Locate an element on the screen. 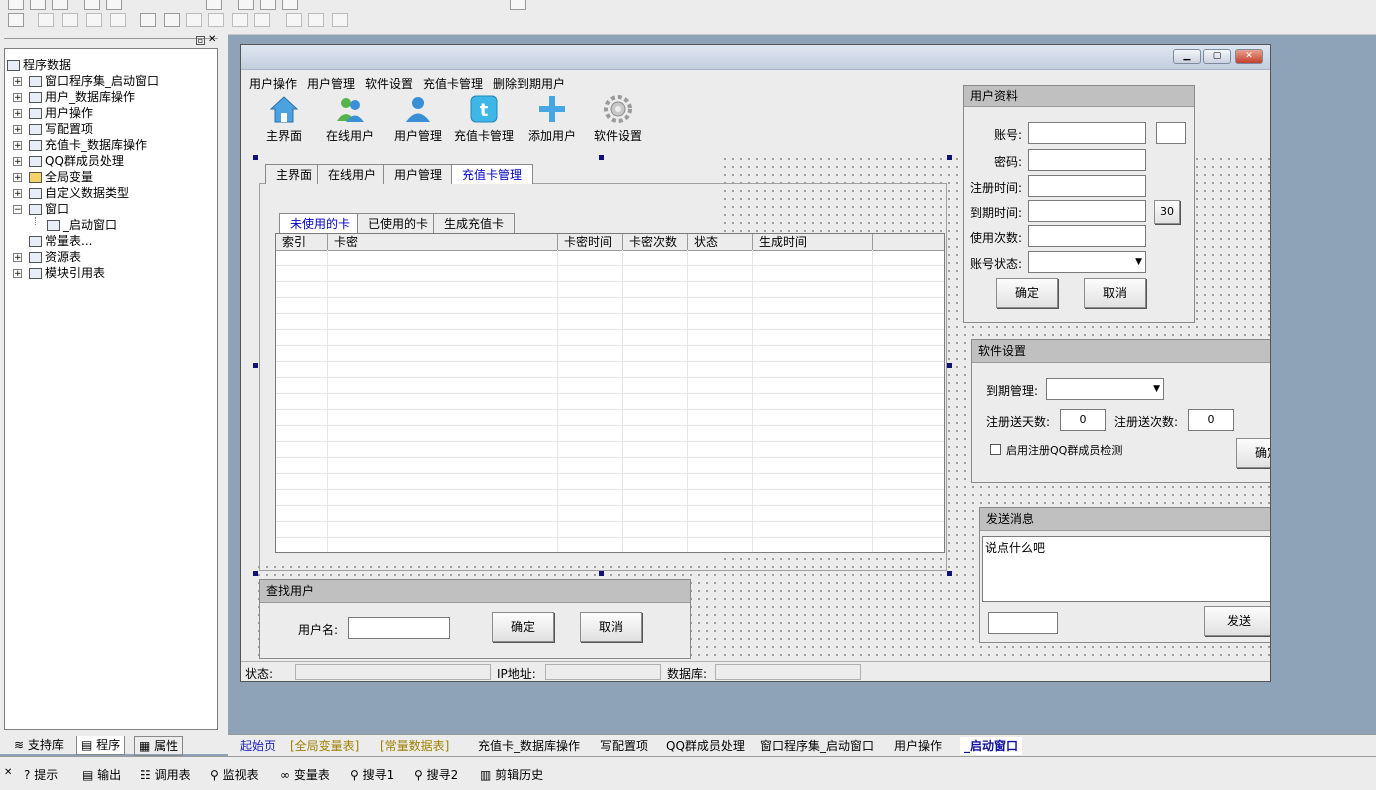  doctab-config: 写配置项 is located at coordinates (624, 746).